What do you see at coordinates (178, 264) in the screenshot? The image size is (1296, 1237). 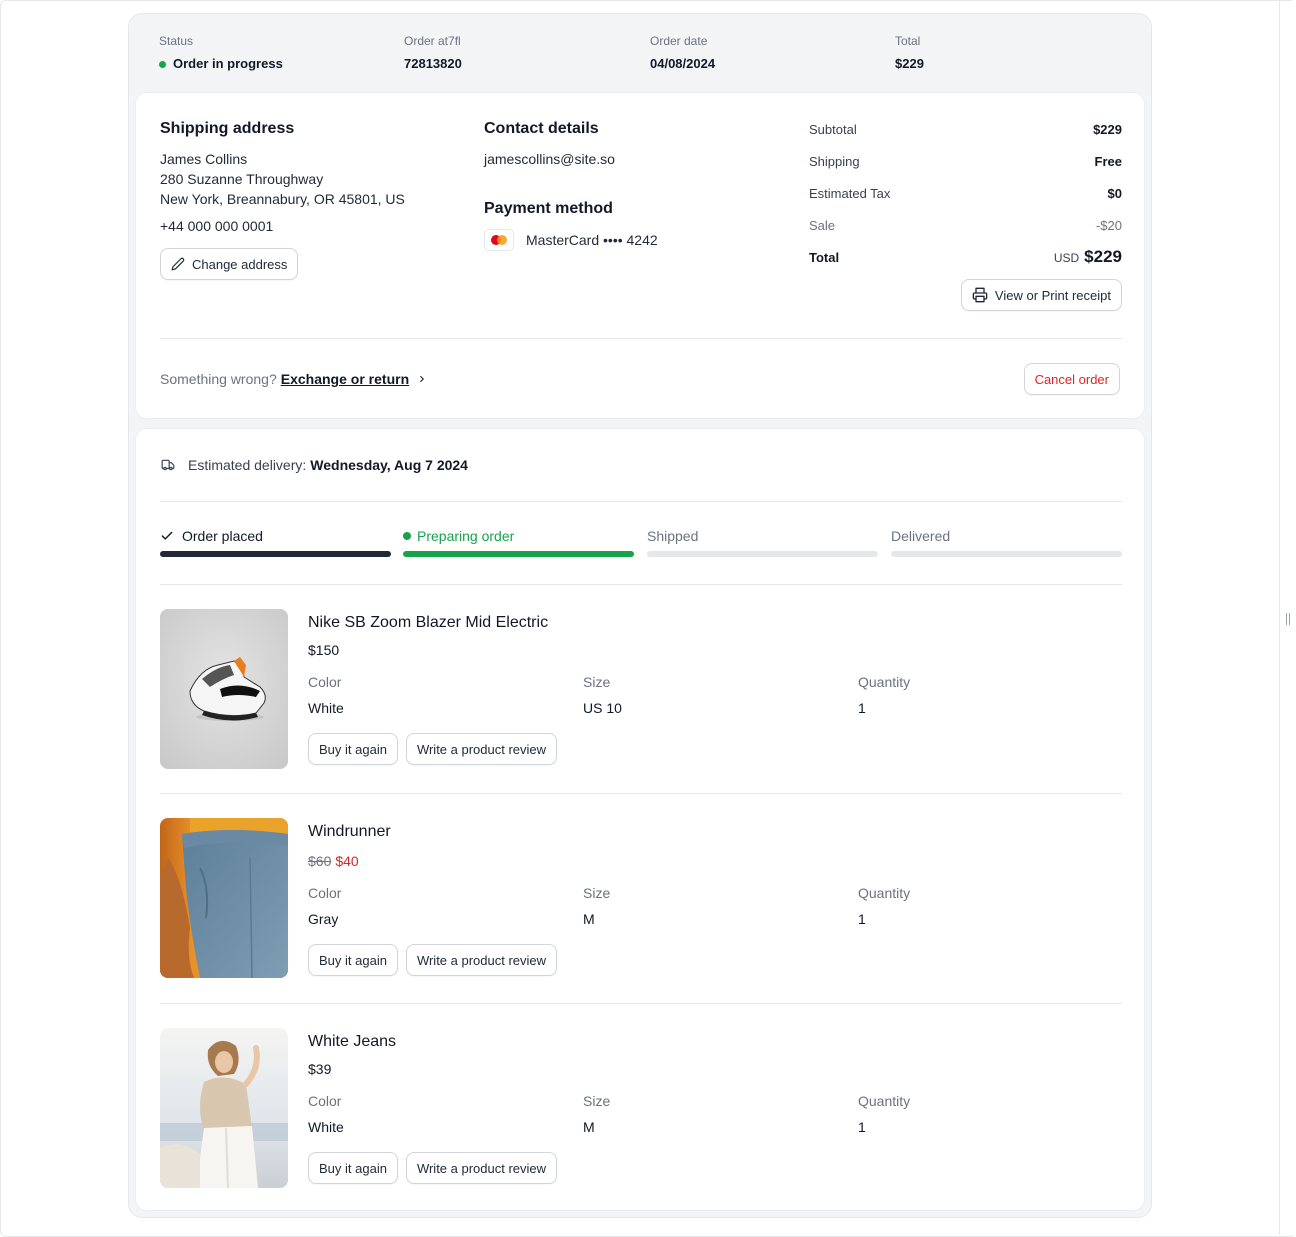 I see `pencil-icon` at bounding box center [178, 264].